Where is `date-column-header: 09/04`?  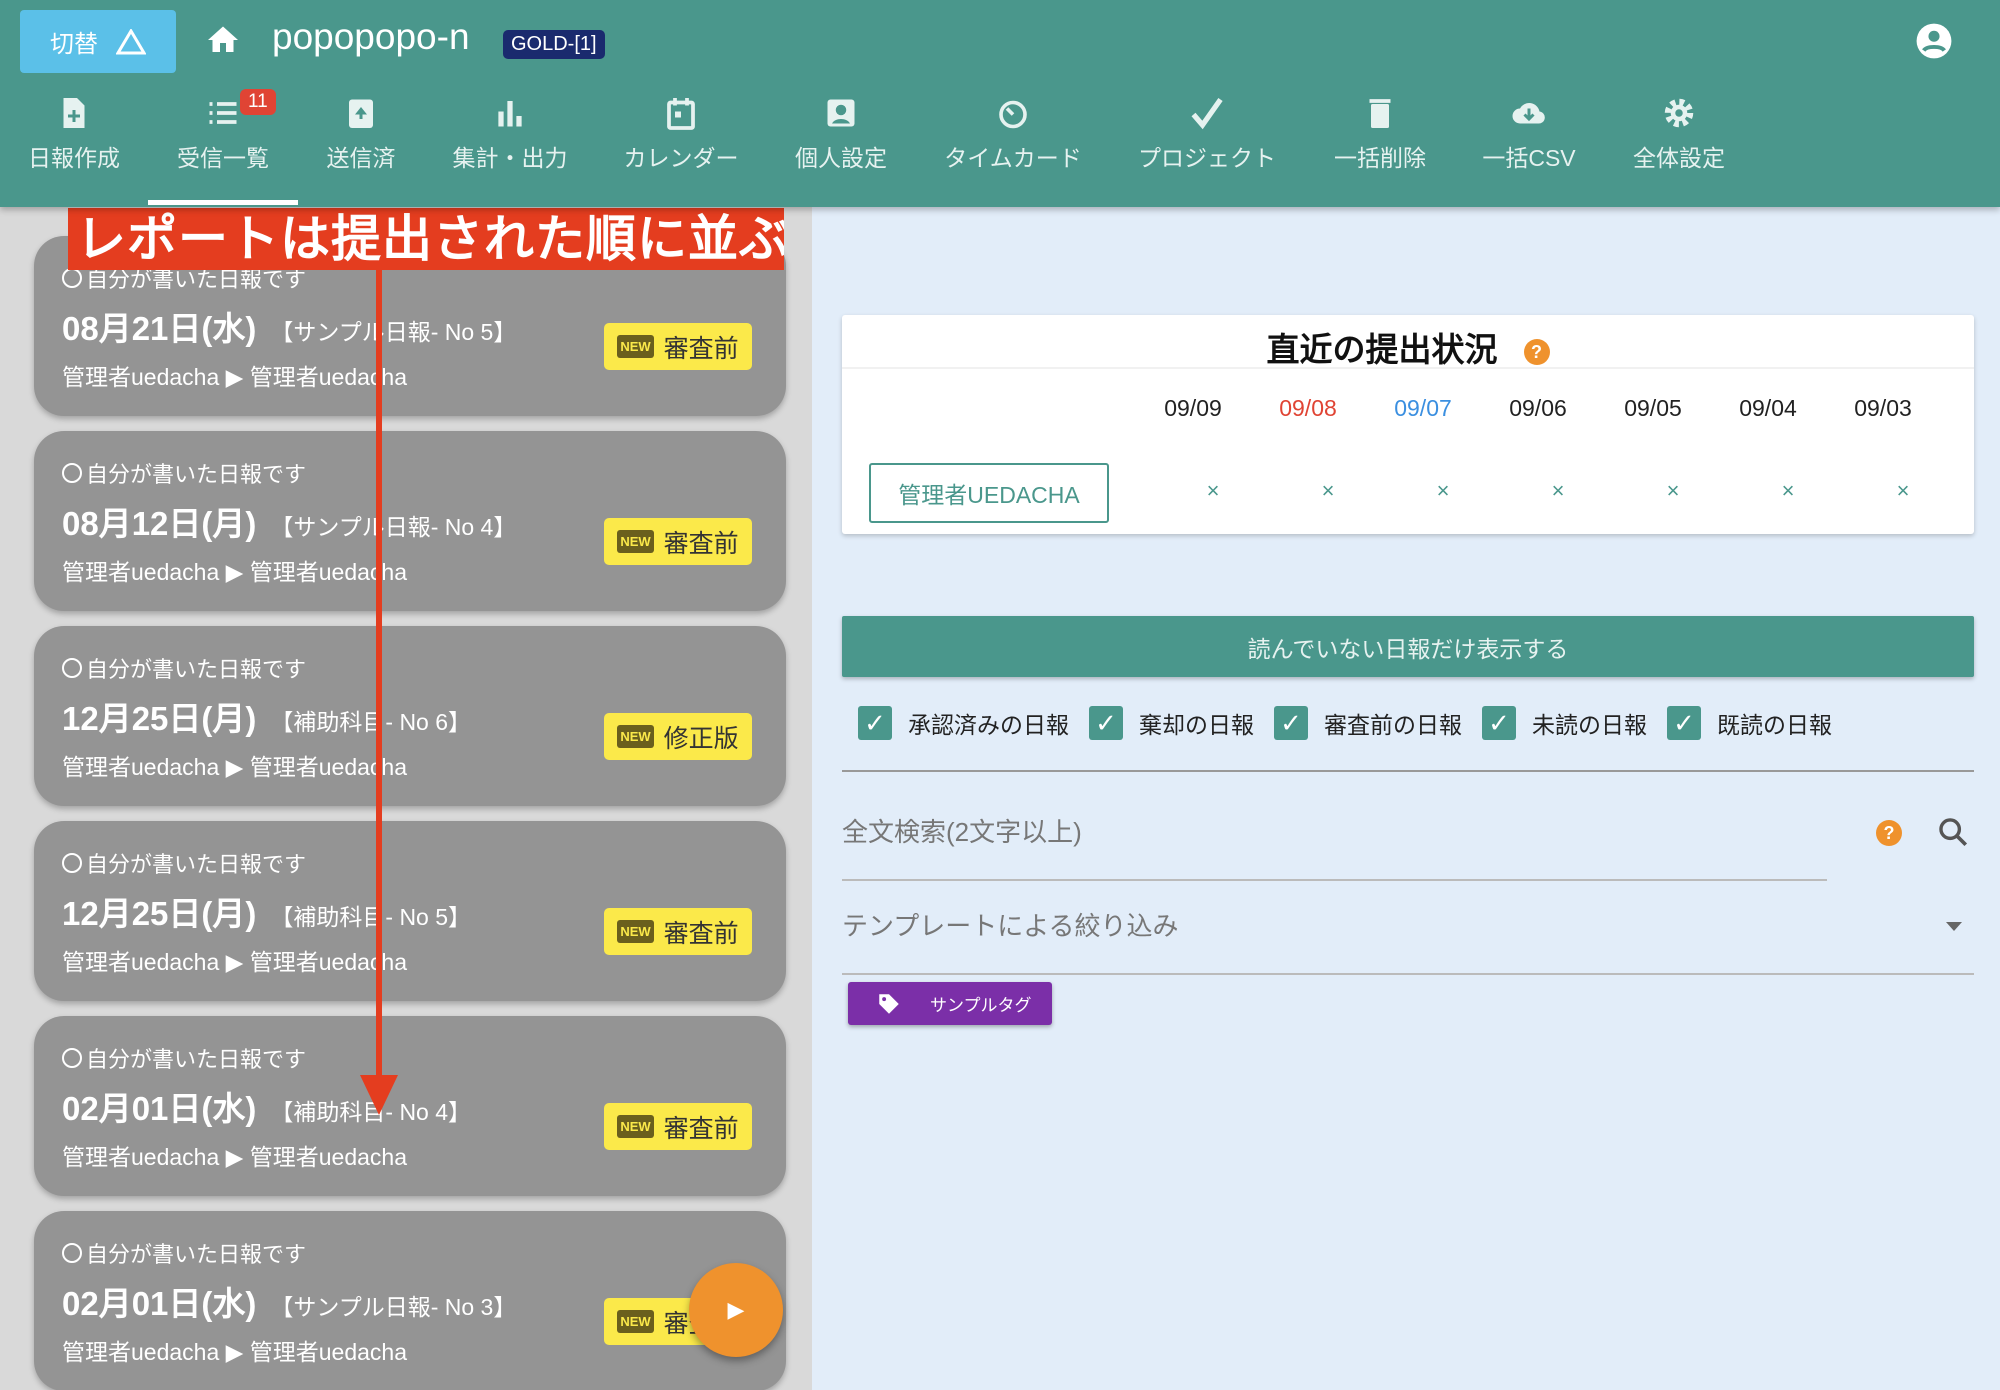
date-column-header: 09/04 is located at coordinates (1768, 408).